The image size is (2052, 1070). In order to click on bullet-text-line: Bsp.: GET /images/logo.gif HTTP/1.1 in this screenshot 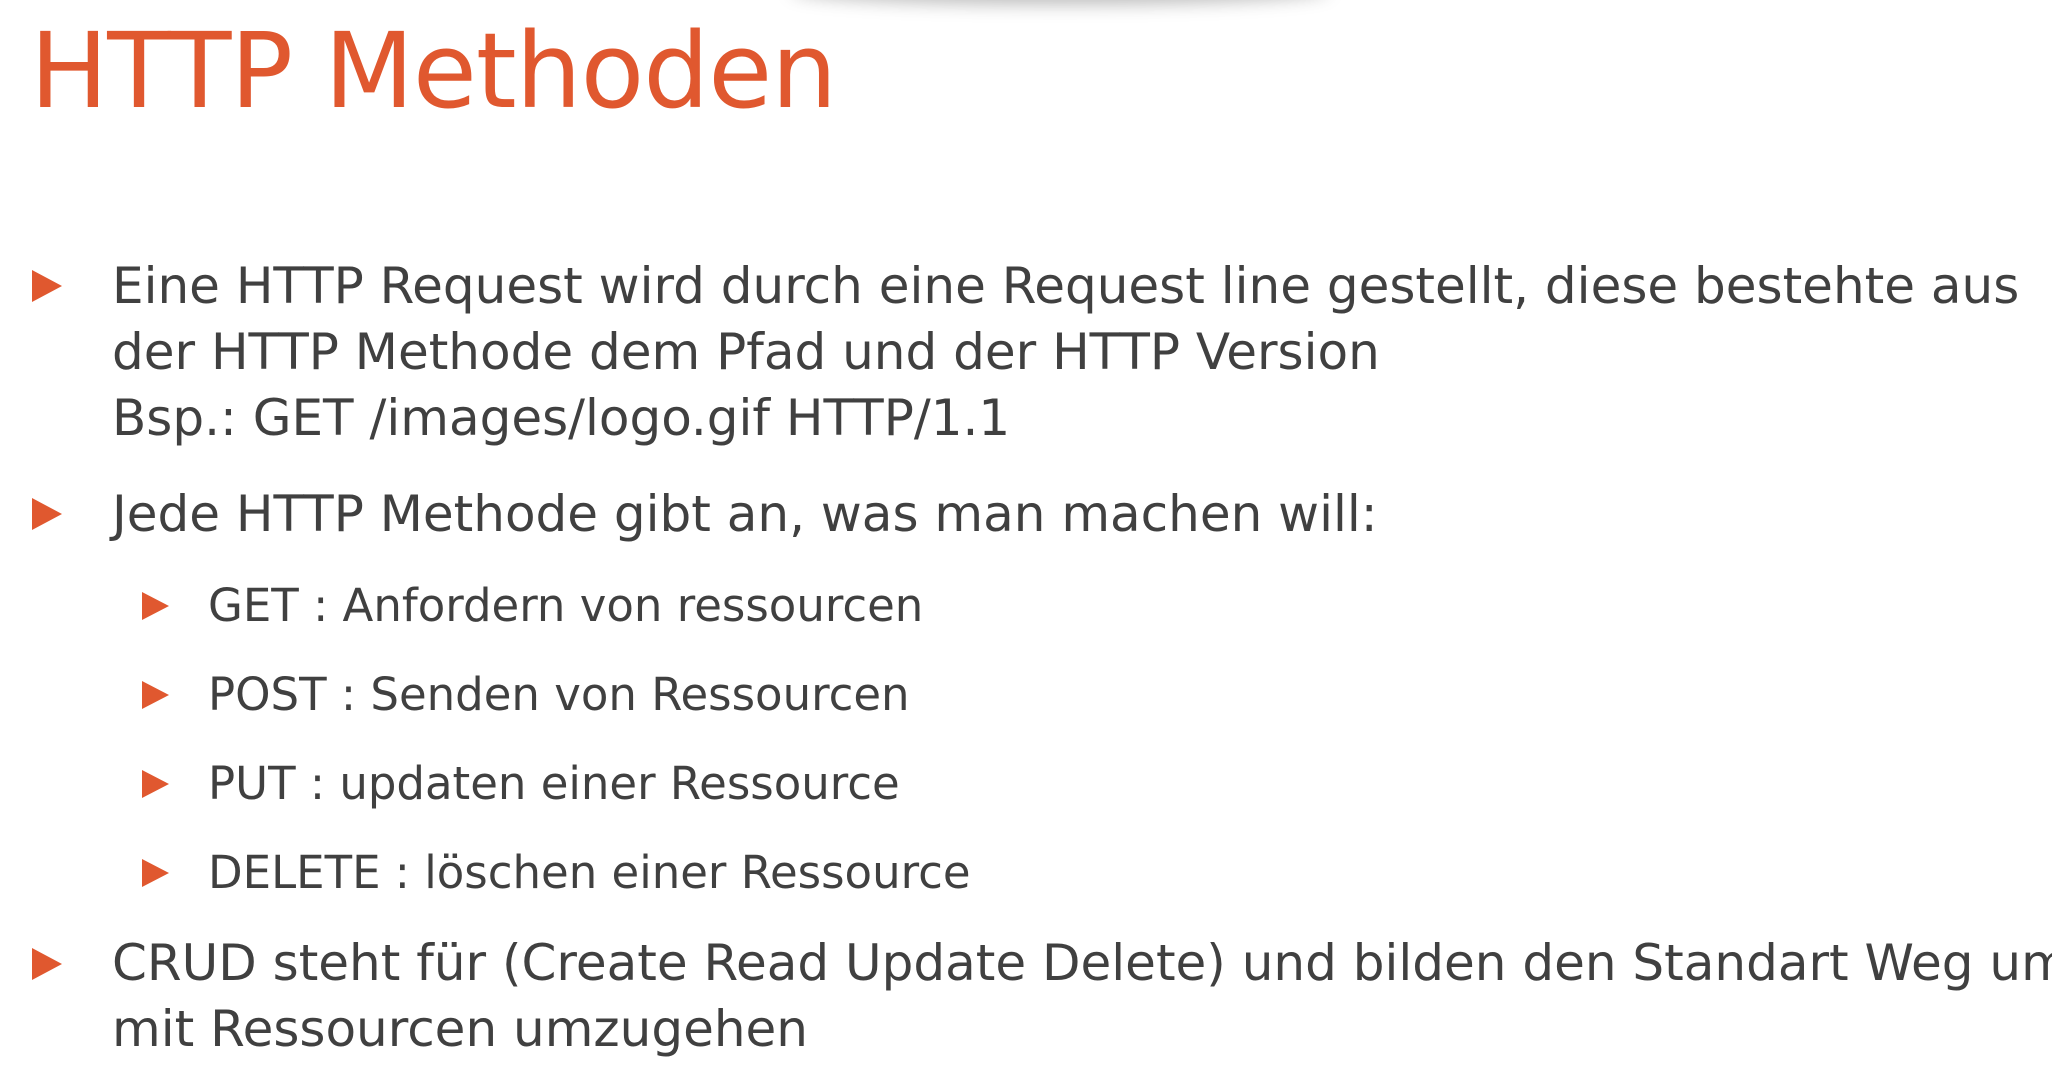, I will do `click(561, 418)`.